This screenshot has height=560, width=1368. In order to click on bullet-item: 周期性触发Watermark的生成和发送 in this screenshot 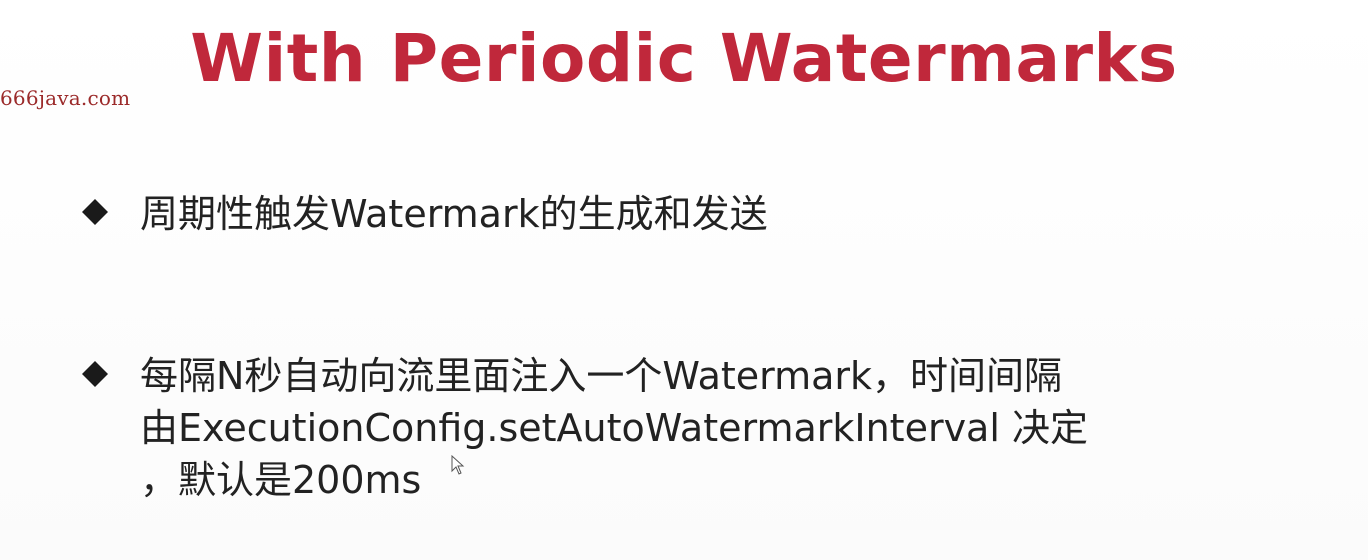, I will do `click(425, 214)`.